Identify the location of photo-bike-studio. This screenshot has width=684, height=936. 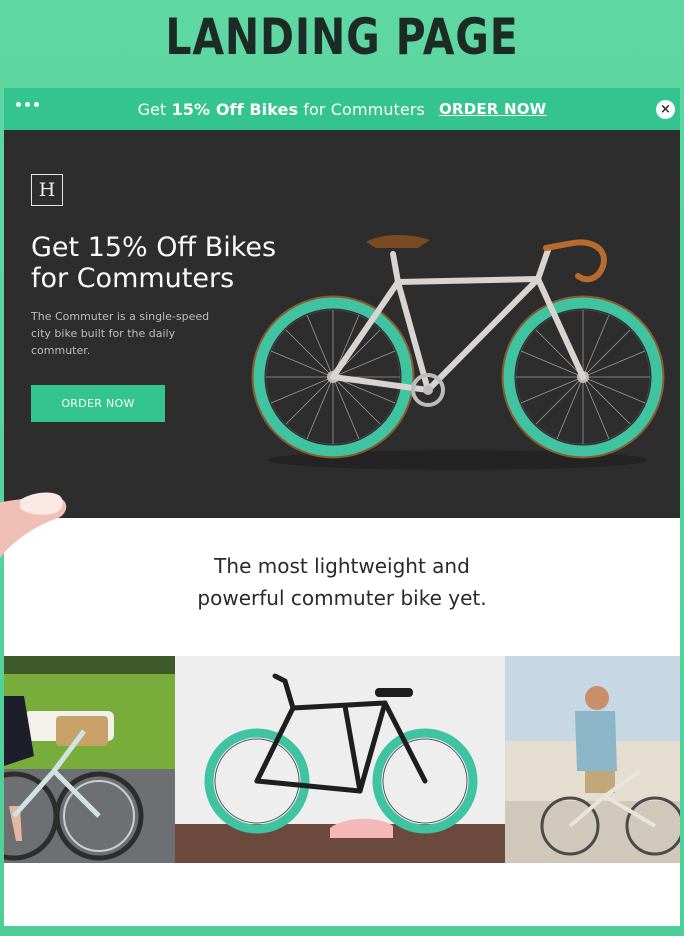
(340, 759).